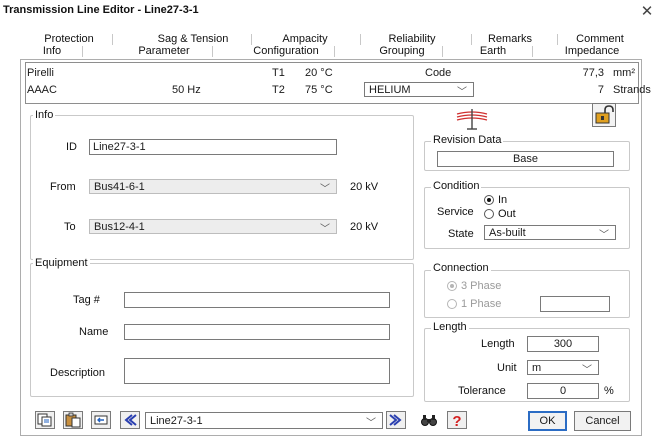 Image resolution: width=660 pixels, height=438 pixels. What do you see at coordinates (286, 51) in the screenshot?
I see `tab-configuration: Configuration` at bounding box center [286, 51].